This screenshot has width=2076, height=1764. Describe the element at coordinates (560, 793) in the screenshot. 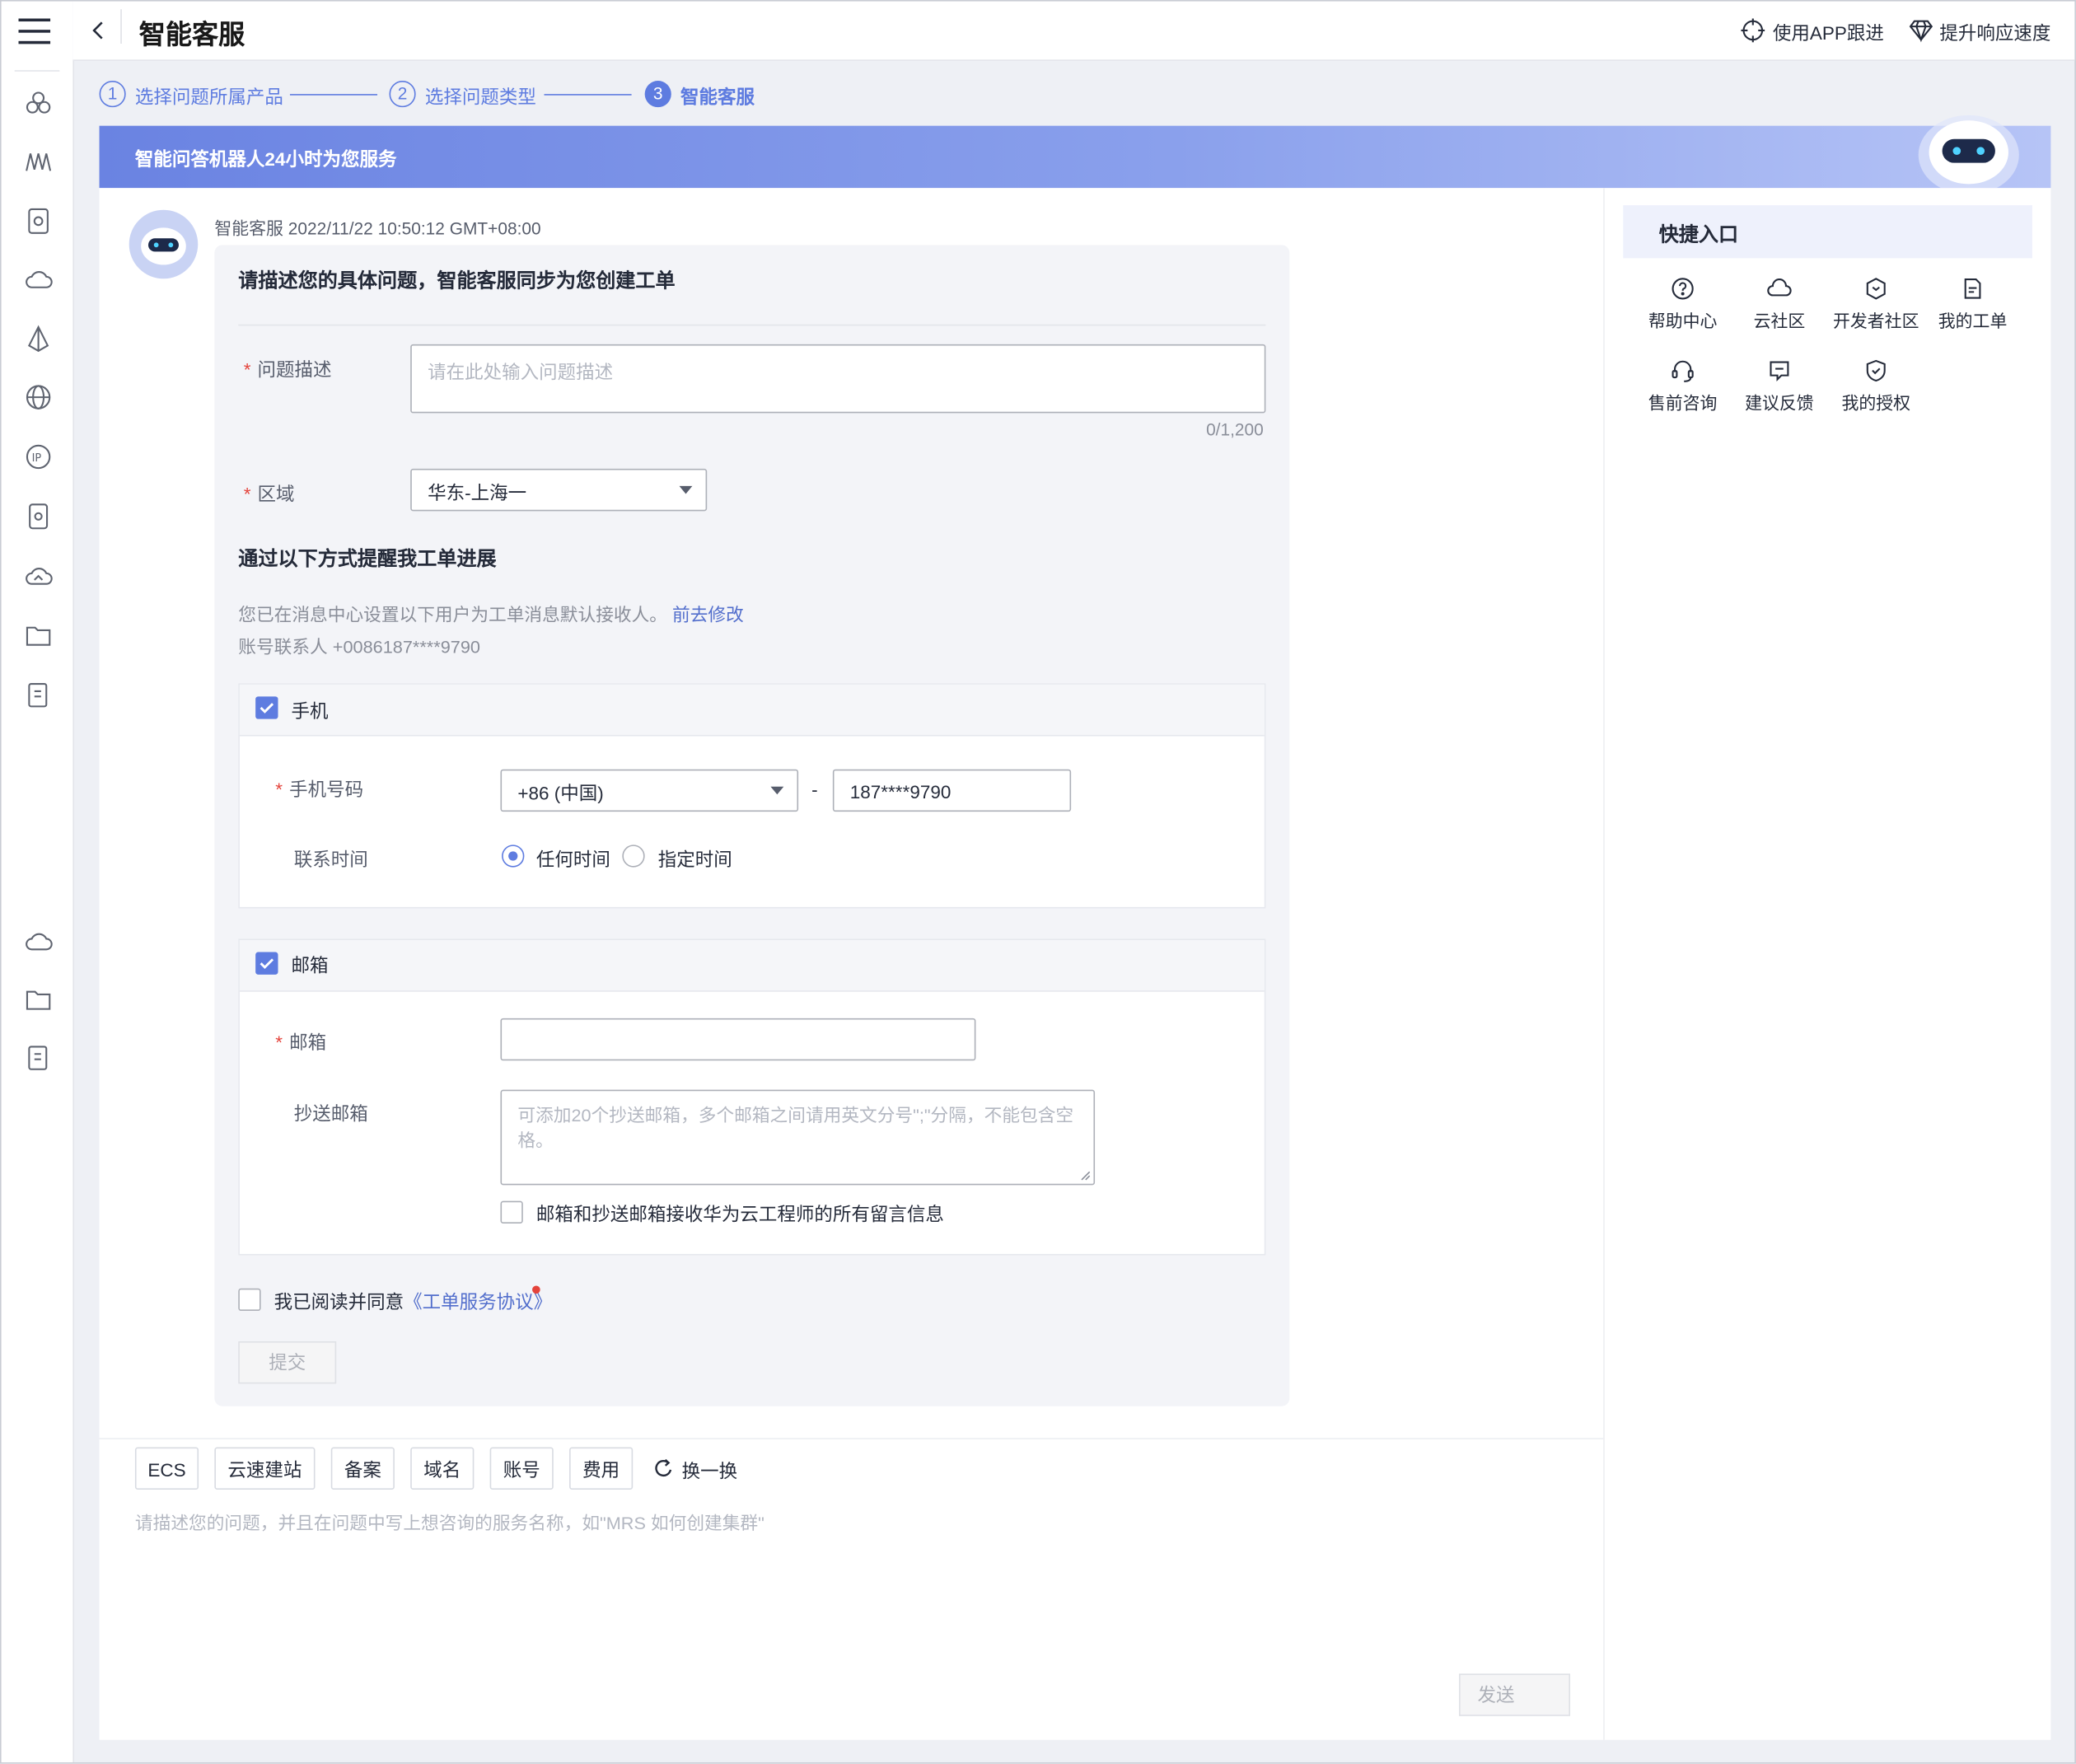

I see `country-code-value: +86 (中国)` at that location.